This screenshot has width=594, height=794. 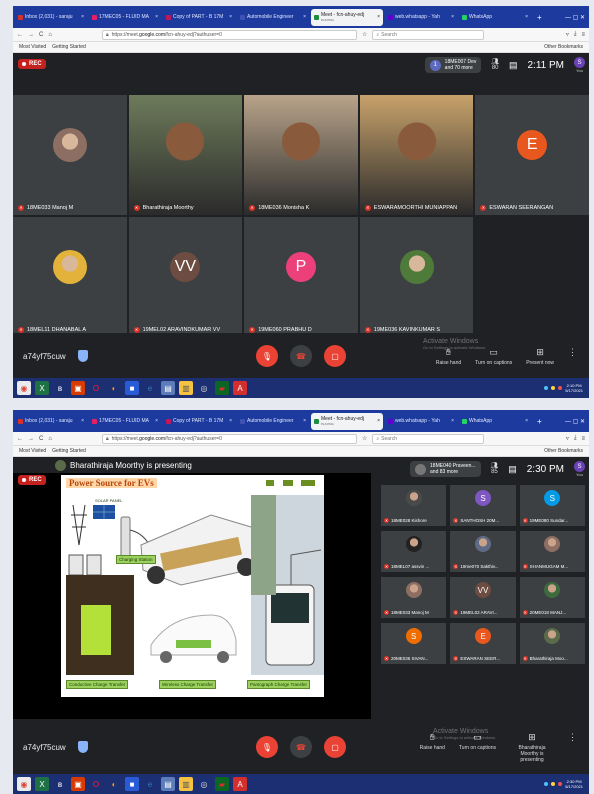 What do you see at coordinates (428, 34) in the screenshot?
I see `search-box: ⌕ Search` at bounding box center [428, 34].